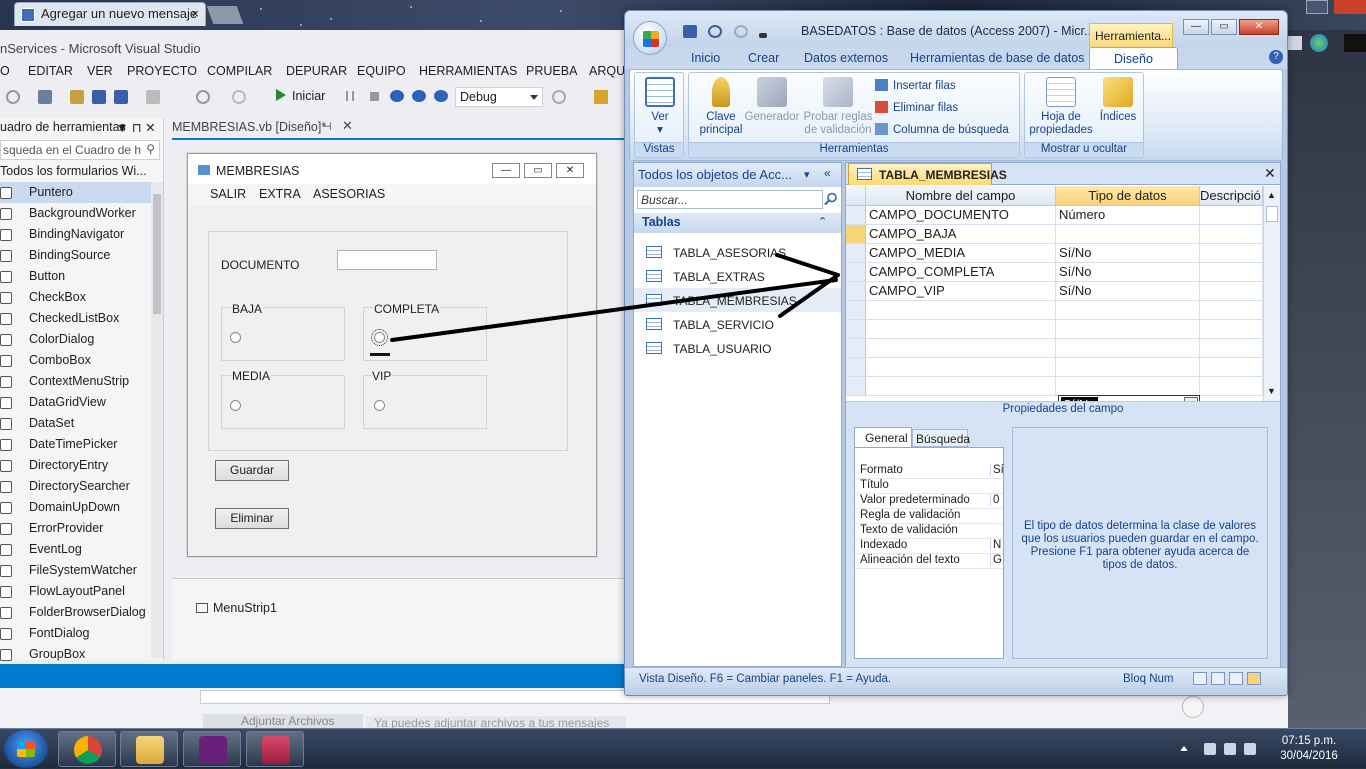 This screenshot has width=1366, height=769. What do you see at coordinates (275, 749) in the screenshot?
I see `taskbar-access` at bounding box center [275, 749].